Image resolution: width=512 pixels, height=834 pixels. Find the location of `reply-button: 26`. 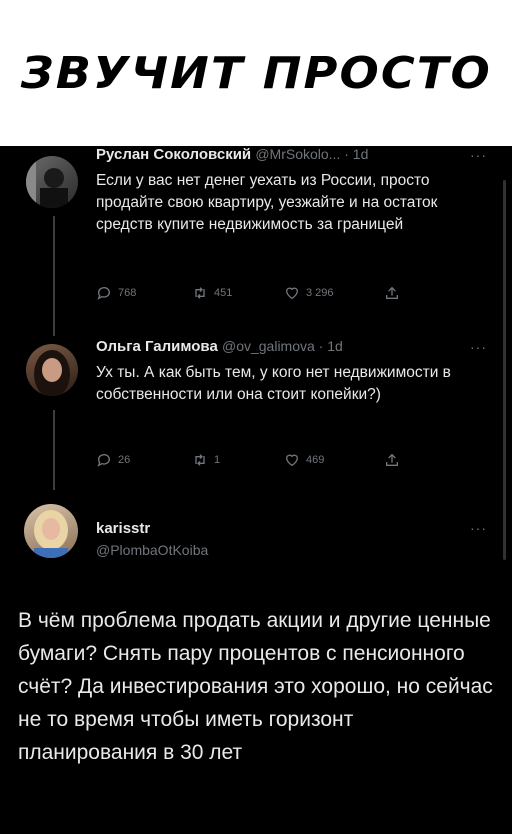

reply-button: 26 is located at coordinates (144, 460).